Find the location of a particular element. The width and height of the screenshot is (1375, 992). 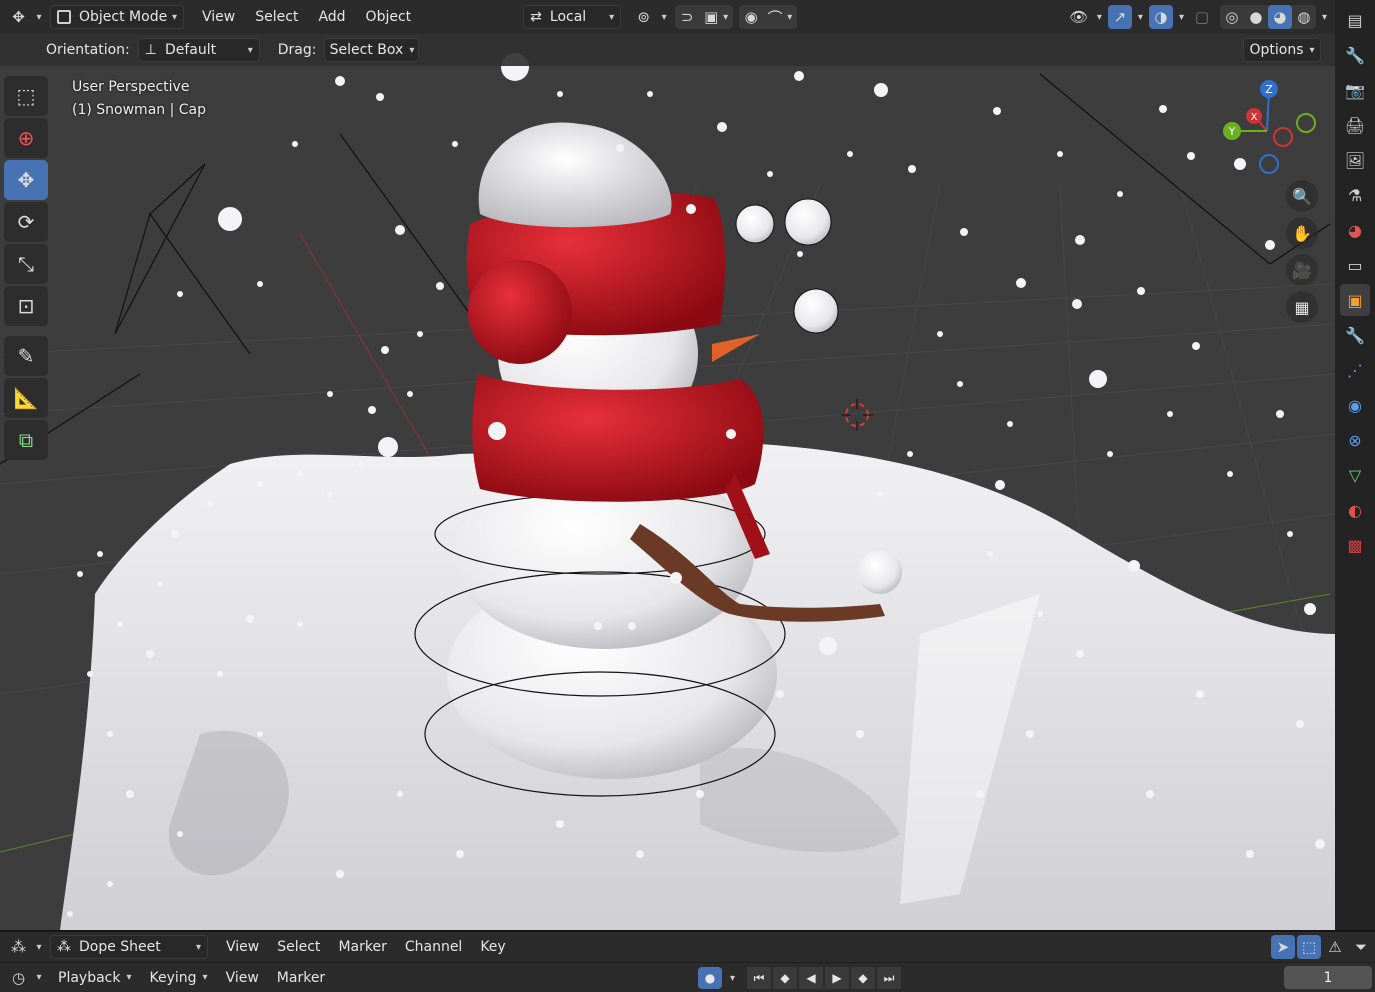

tab-collection: ▭ is located at coordinates (1355, 265).